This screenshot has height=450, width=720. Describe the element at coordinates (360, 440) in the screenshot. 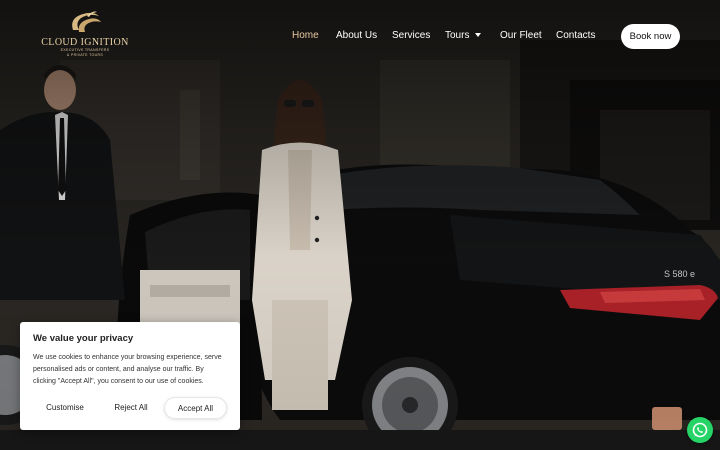

I see `bottom-band` at that location.